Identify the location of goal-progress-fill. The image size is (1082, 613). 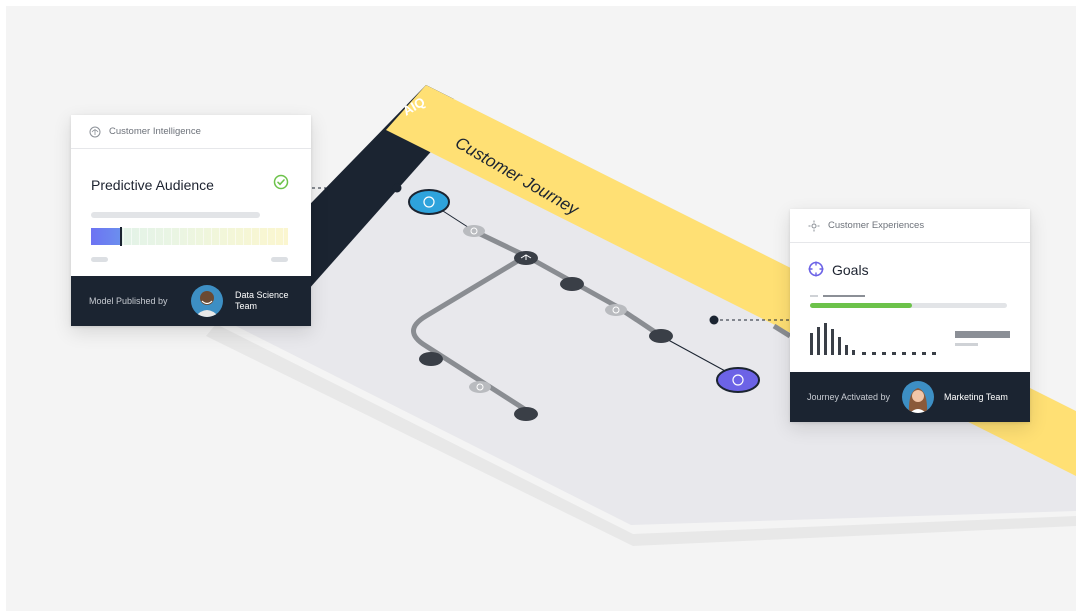
(861, 305).